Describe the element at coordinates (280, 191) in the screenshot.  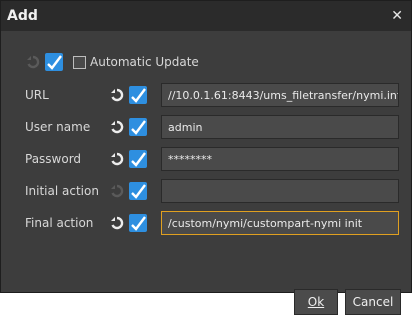
I see `initial-action-field` at that location.